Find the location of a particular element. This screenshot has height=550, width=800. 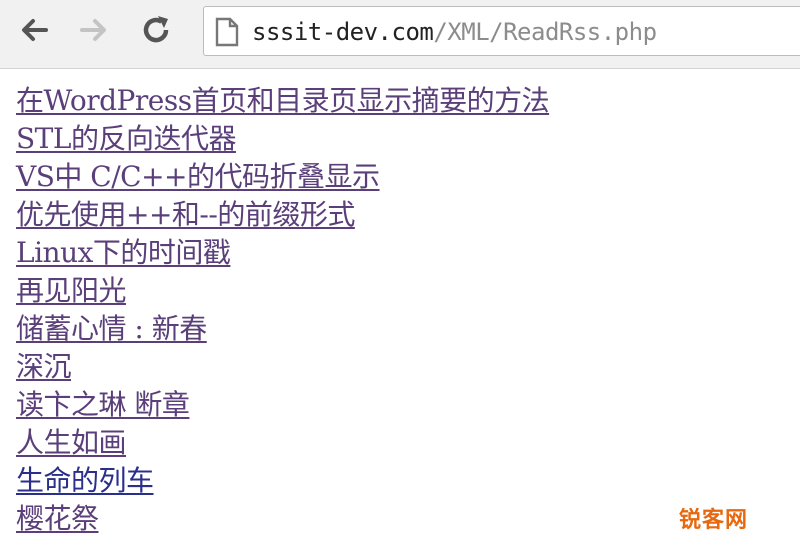

forward-arrow-icon is located at coordinates (93, 30).